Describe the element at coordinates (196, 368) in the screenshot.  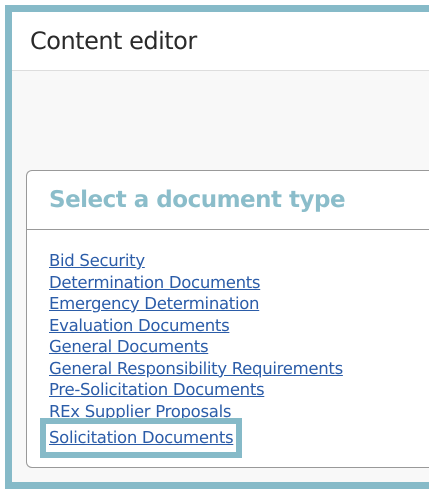
I see `document-type-link: General Responsibility Requirements` at that location.